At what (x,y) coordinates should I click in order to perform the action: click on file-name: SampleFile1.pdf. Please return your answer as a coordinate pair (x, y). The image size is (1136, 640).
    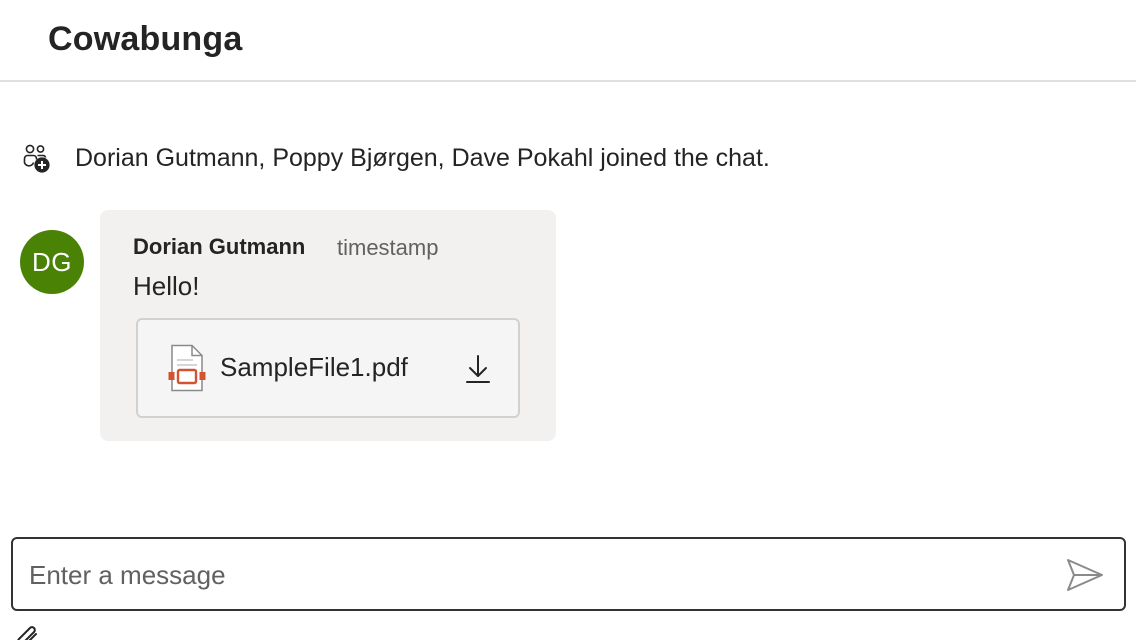
    Looking at the image, I should click on (314, 367).